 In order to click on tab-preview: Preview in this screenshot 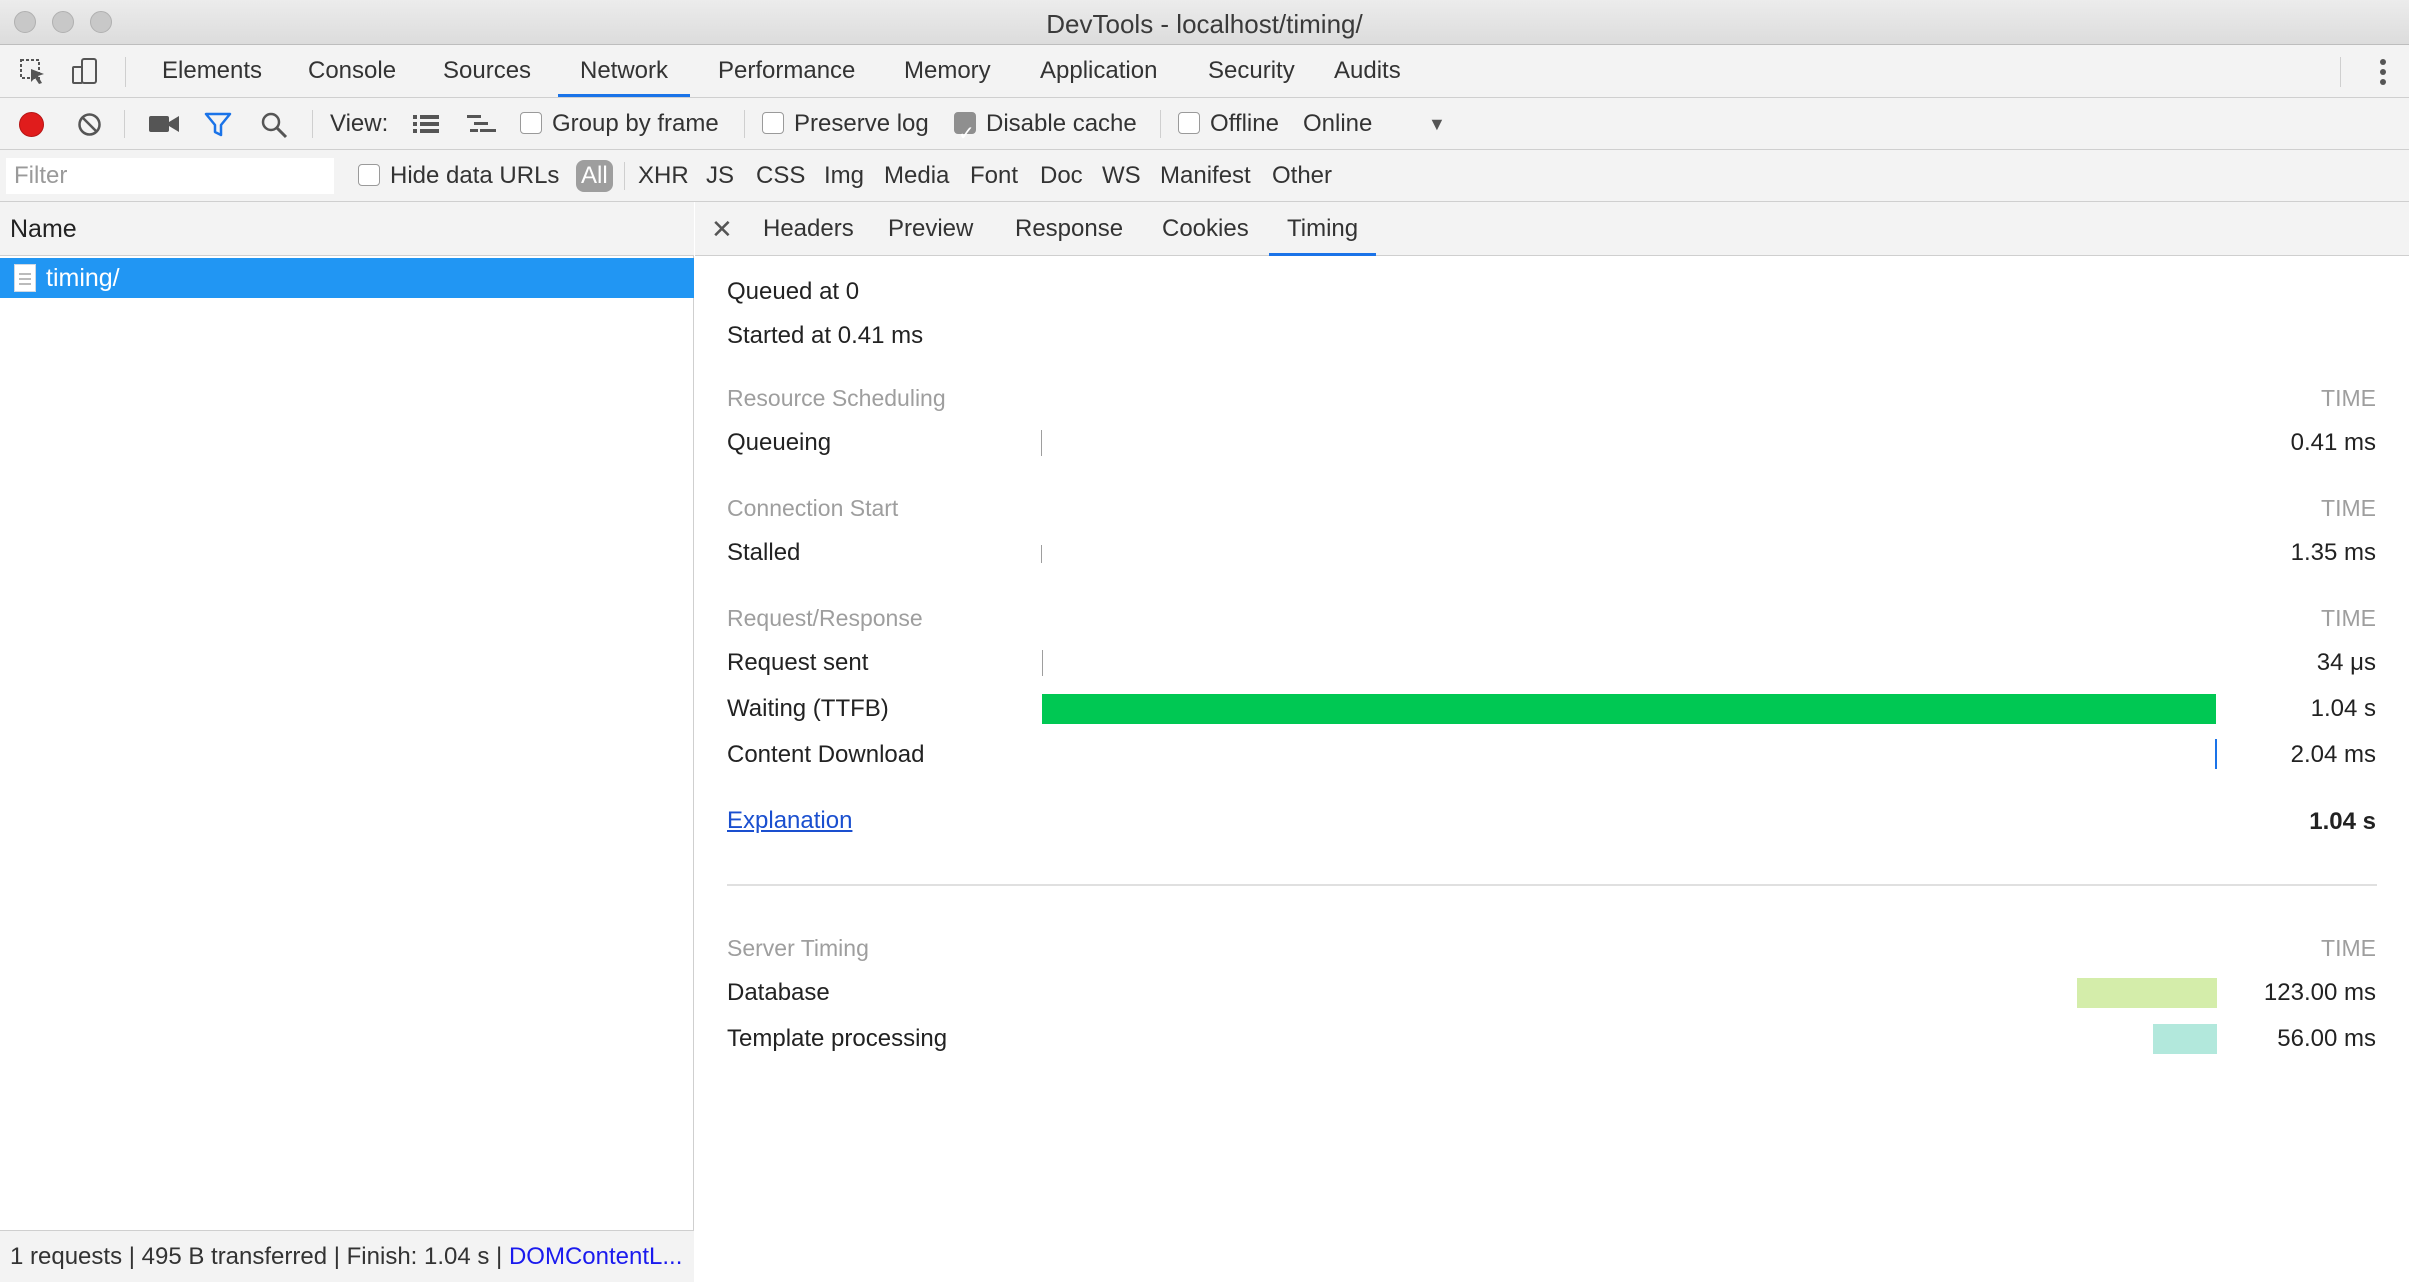, I will do `click(930, 229)`.